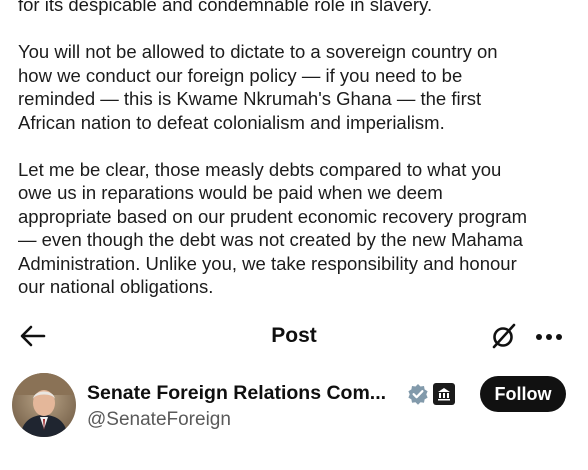  Describe the element at coordinates (418, 394) in the screenshot. I see `verified-badge-icon` at that location.